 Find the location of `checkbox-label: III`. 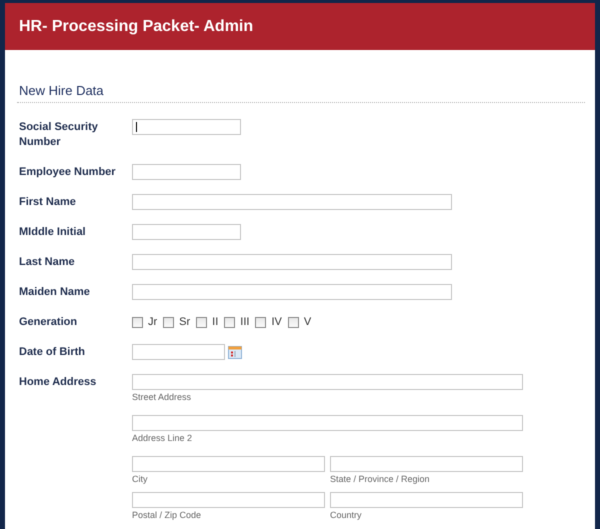

checkbox-label: III is located at coordinates (245, 322).